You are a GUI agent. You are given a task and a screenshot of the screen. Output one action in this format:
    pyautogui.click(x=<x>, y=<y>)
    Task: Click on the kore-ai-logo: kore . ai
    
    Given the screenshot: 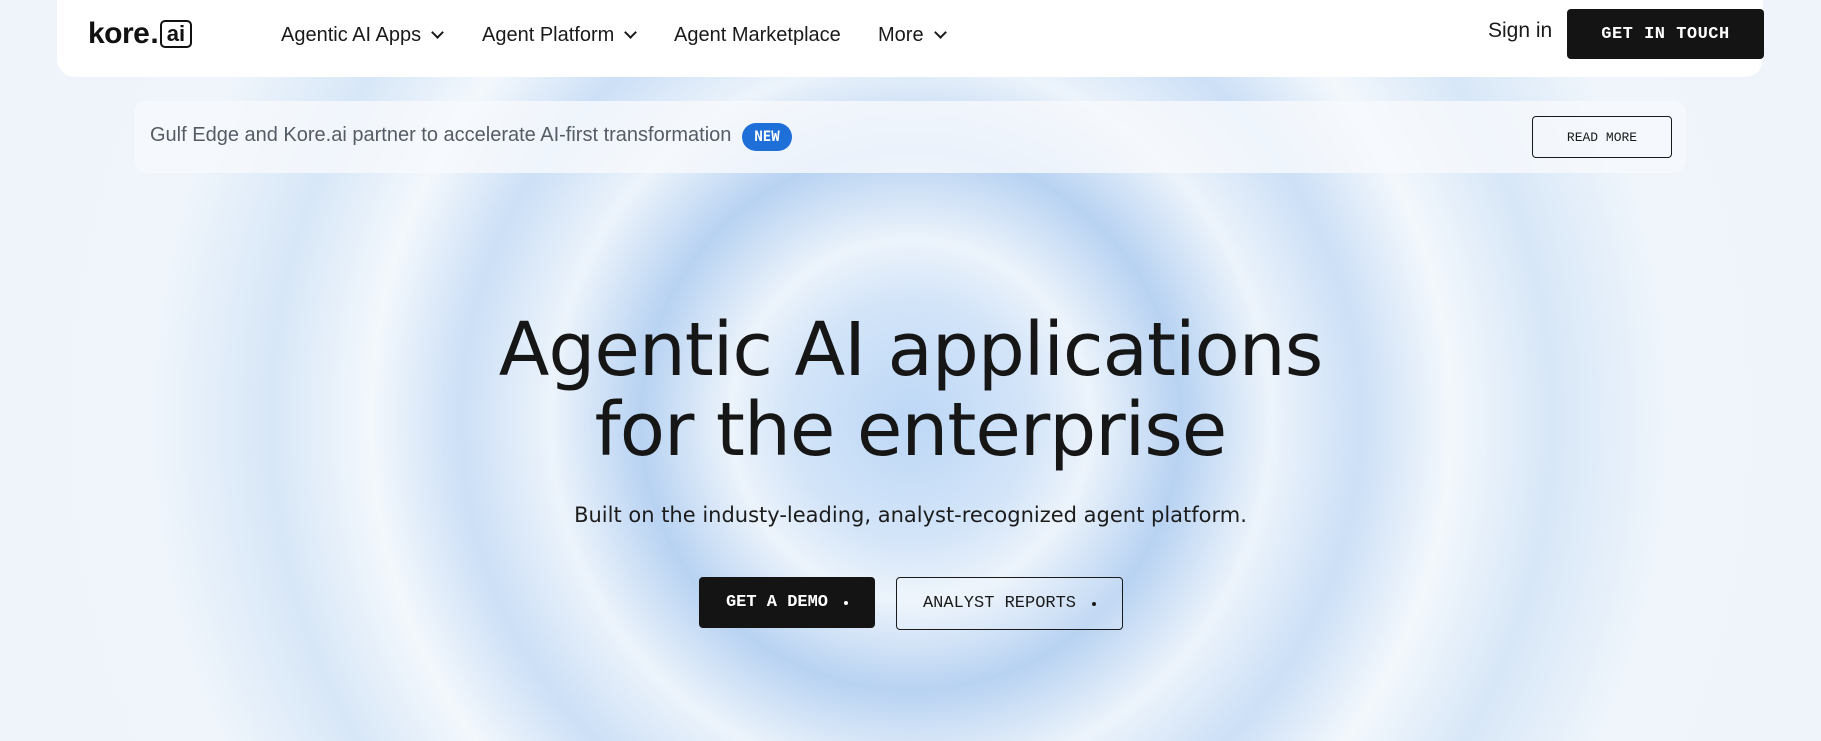 What is the action you would take?
    pyautogui.click(x=140, y=33)
    